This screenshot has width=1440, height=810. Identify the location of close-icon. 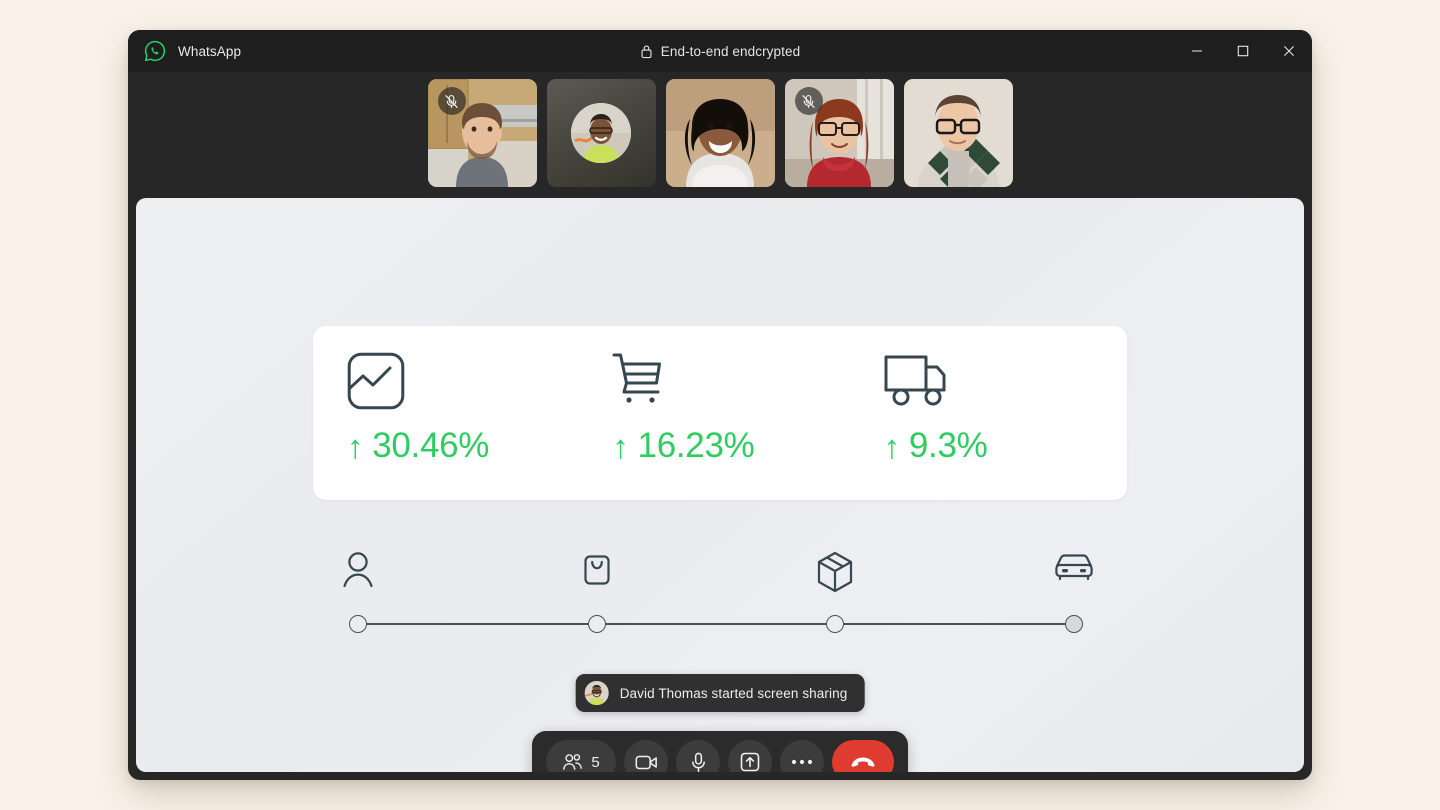
(1289, 51).